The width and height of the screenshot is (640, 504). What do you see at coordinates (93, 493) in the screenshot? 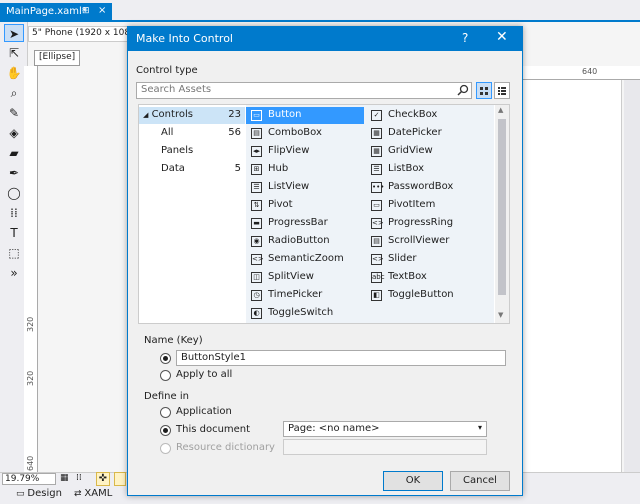
I see `tab-xaml: ⇄ XAML` at bounding box center [93, 493].